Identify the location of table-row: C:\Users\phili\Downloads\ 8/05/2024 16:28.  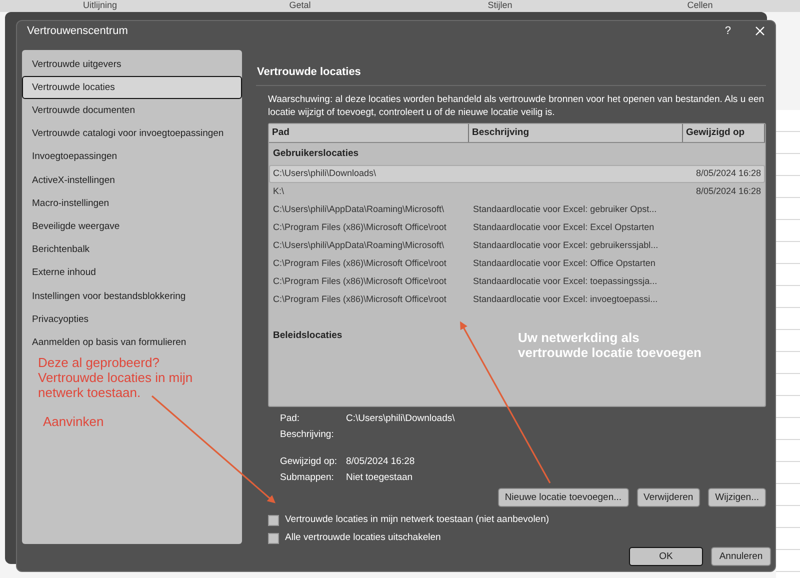
(517, 173).